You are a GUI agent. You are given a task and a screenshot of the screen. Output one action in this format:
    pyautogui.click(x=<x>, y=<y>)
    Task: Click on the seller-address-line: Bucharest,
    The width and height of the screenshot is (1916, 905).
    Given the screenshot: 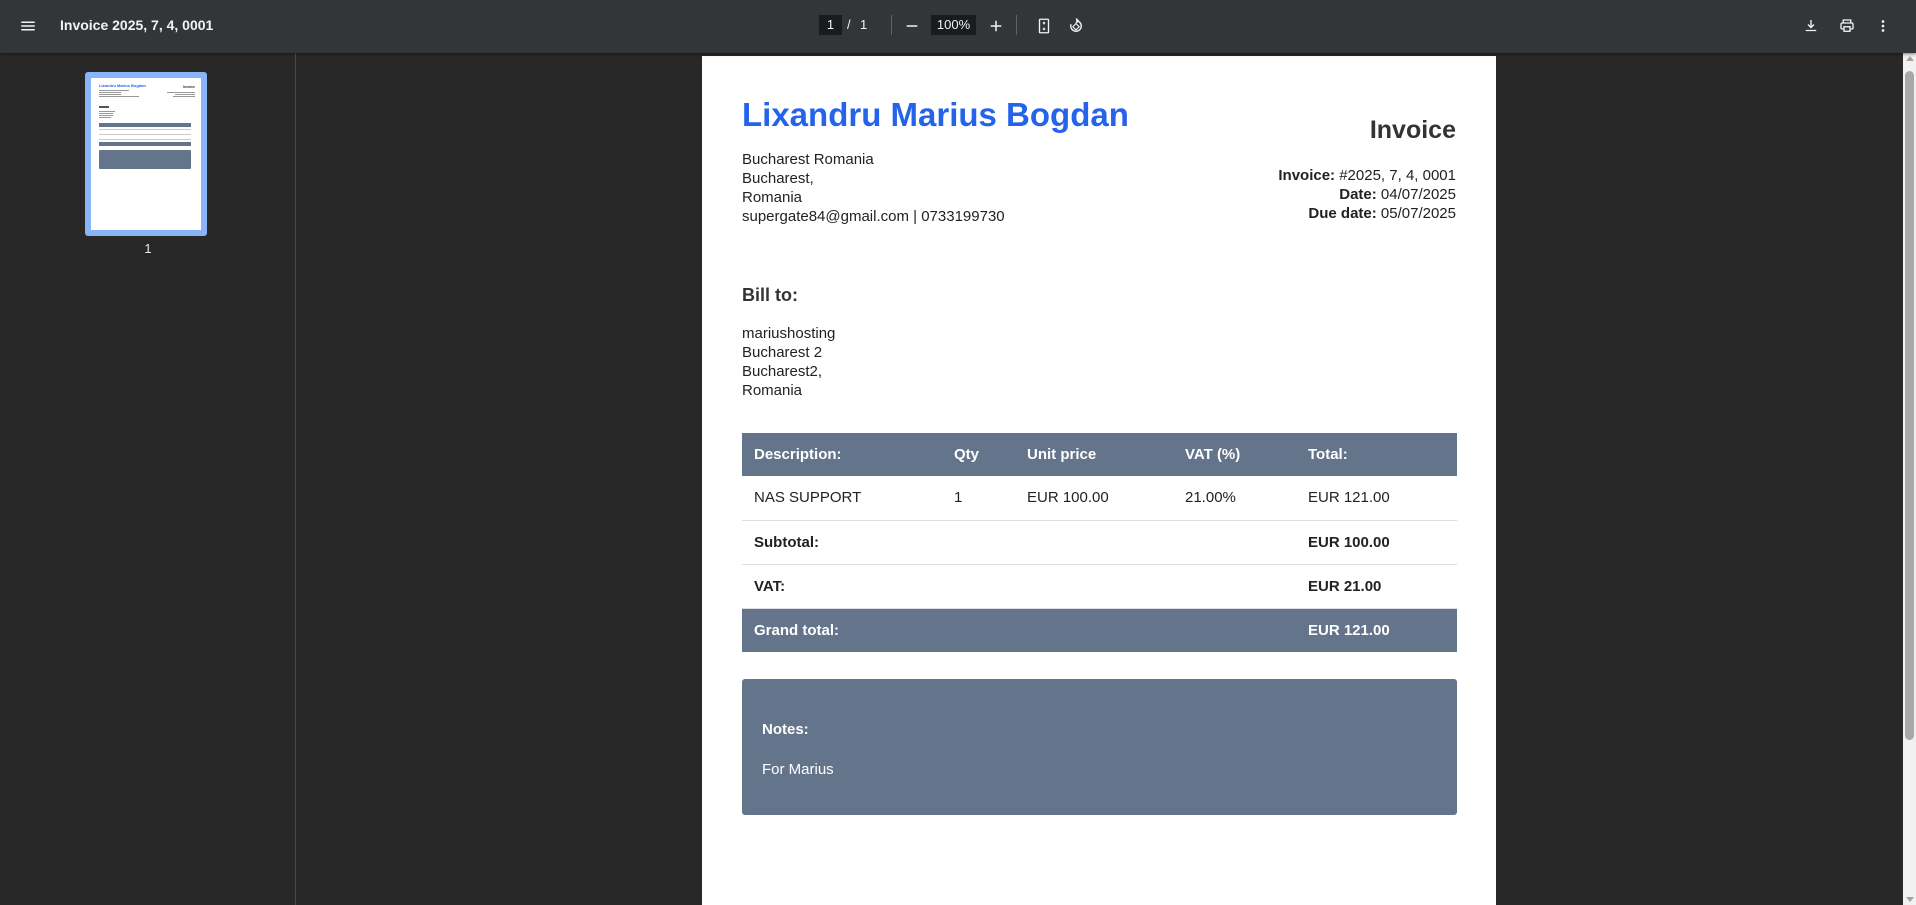 What is the action you would take?
    pyautogui.click(x=778, y=178)
    